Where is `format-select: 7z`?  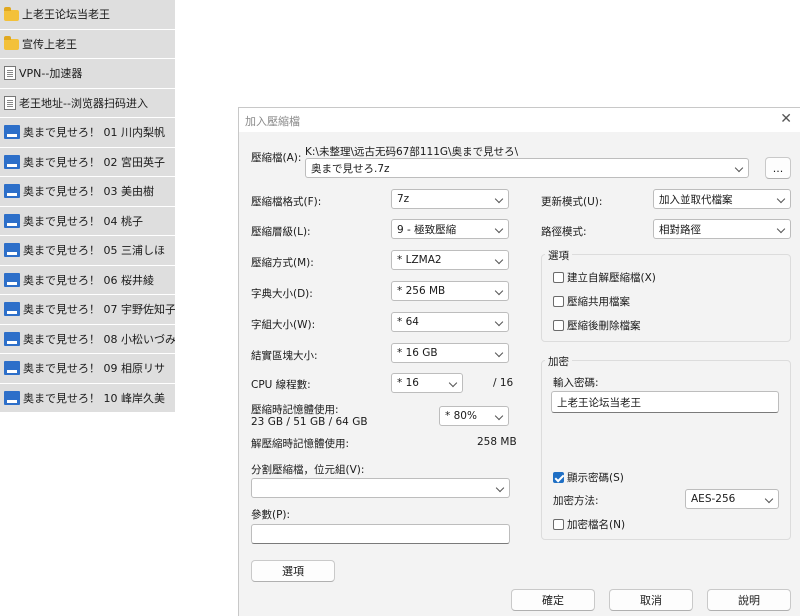
format-select: 7z is located at coordinates (450, 199).